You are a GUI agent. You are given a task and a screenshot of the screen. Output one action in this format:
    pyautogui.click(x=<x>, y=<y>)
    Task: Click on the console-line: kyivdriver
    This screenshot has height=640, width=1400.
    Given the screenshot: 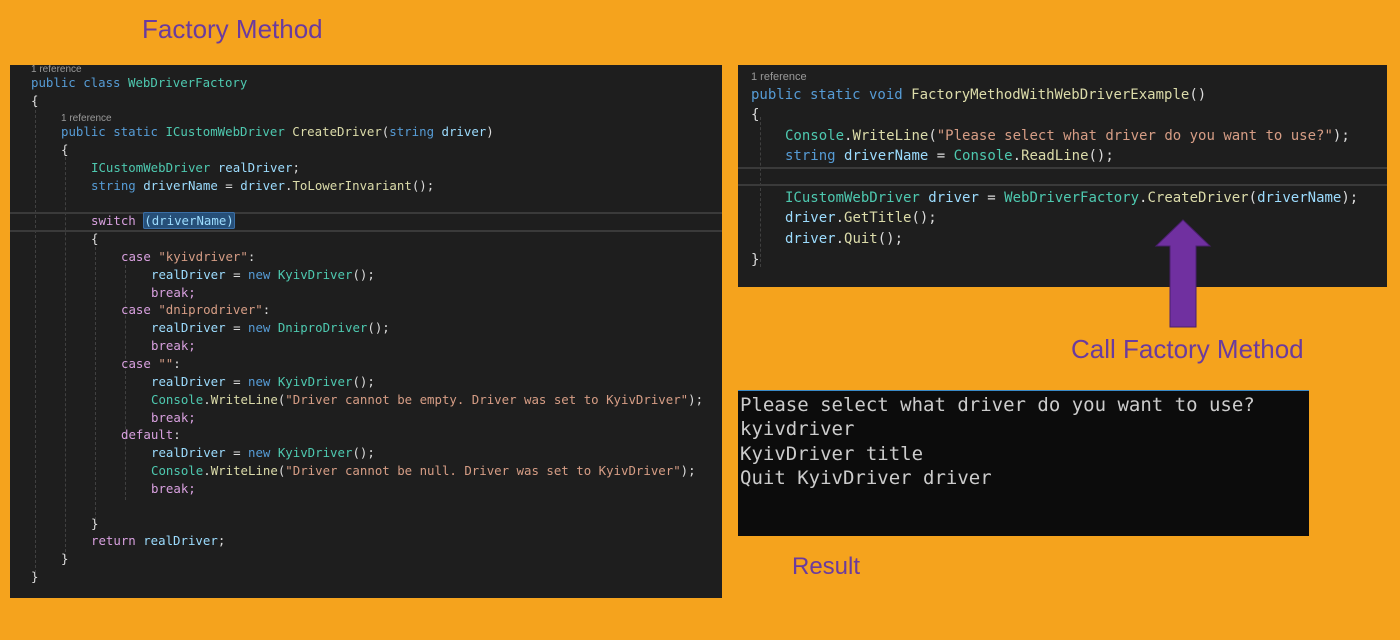 What is the action you would take?
    pyautogui.click(x=797, y=429)
    